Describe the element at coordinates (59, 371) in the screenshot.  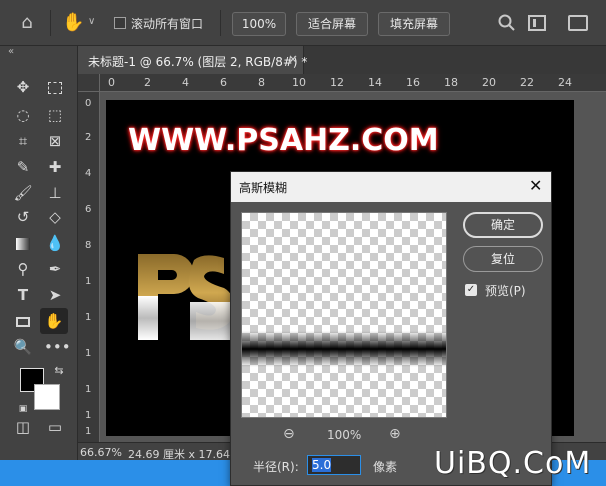
I see `swap-colors-icon: ⇆` at that location.